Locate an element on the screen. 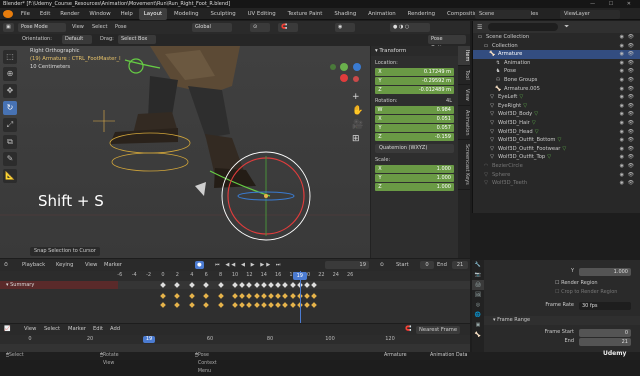 This screenshot has width=640, height=376. rotation-z-field: Z -0.159 is located at coordinates (414, 137).